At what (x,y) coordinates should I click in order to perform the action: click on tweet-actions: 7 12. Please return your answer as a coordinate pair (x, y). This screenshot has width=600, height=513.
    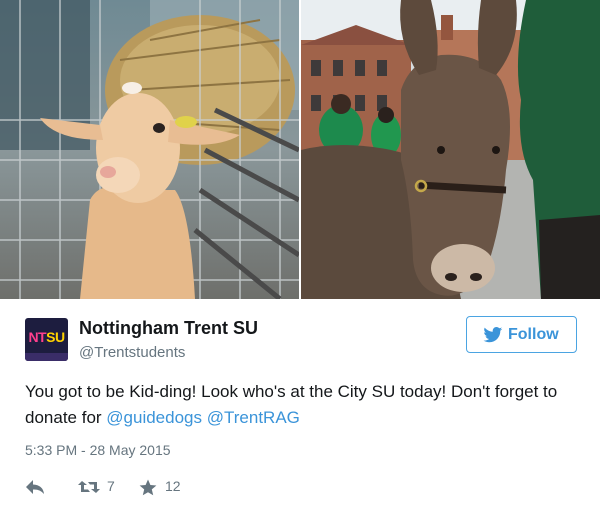
    Looking at the image, I should click on (125, 487).